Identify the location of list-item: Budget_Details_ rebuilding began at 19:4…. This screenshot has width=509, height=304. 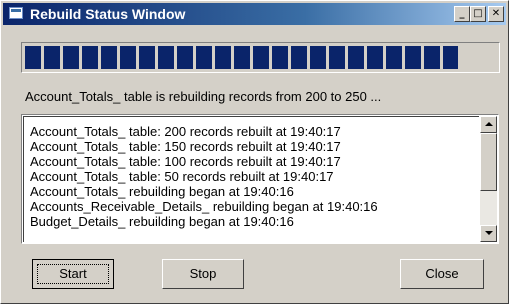
(162, 221).